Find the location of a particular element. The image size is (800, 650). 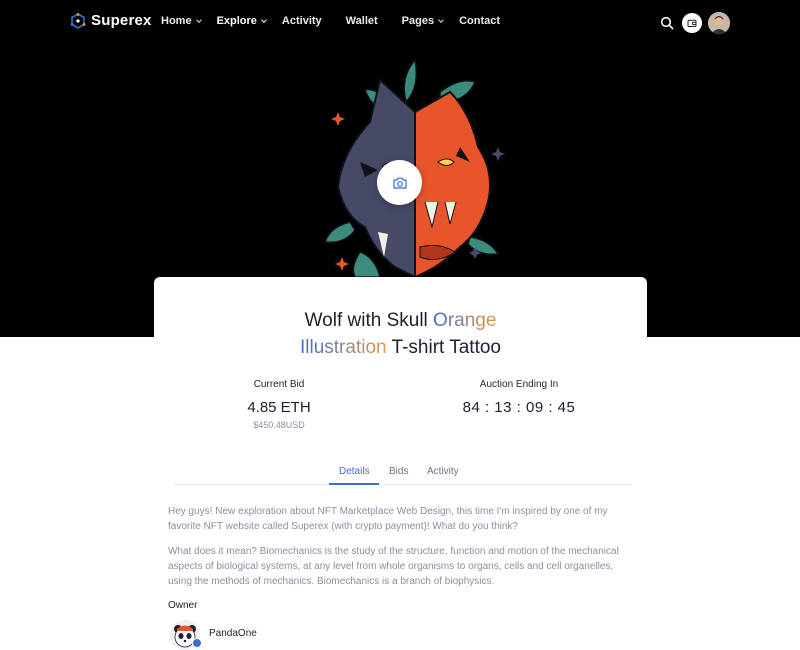

nav-label: Wallet is located at coordinates (361, 21).